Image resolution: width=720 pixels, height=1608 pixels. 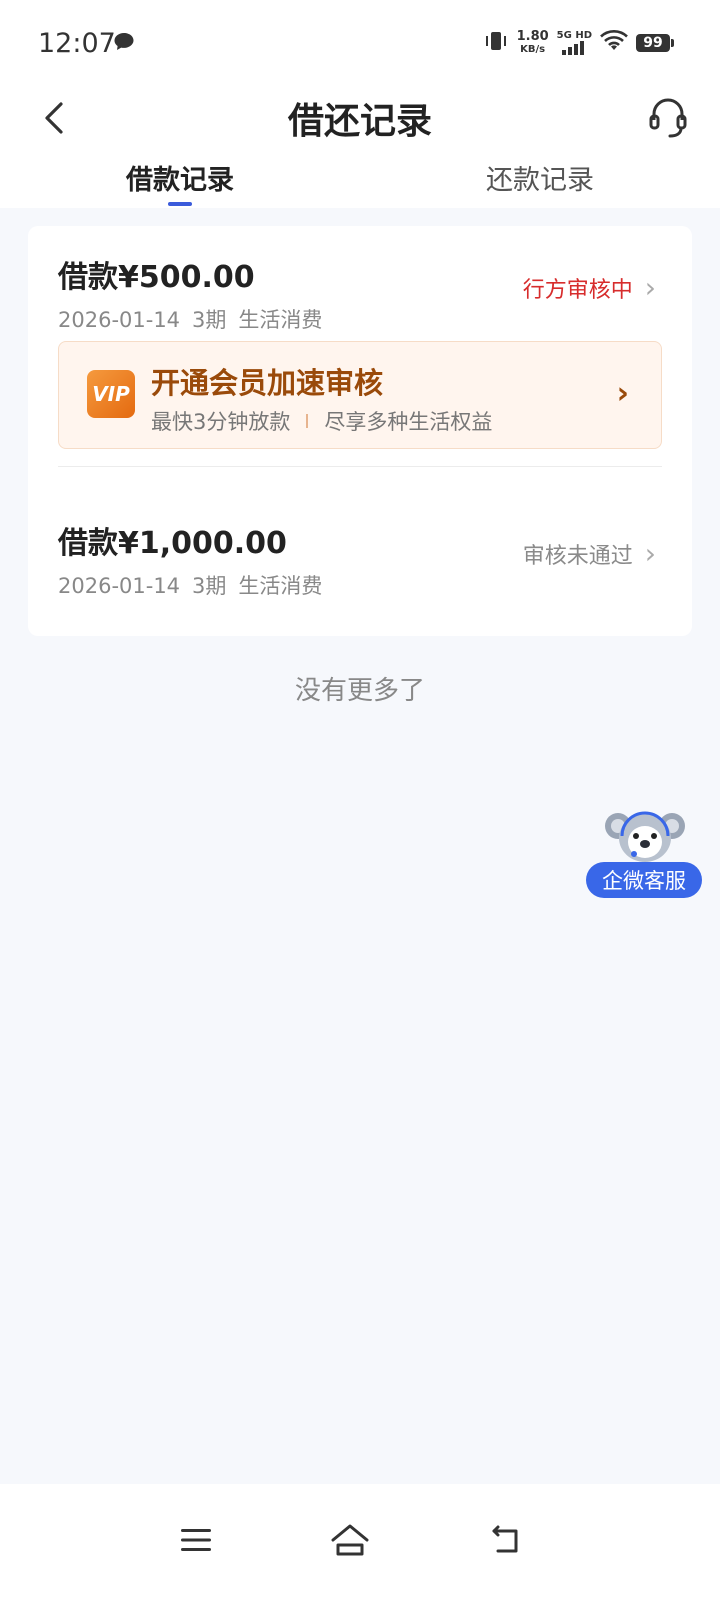 I want to click on battery-indicator: 99, so click(x=655, y=43).